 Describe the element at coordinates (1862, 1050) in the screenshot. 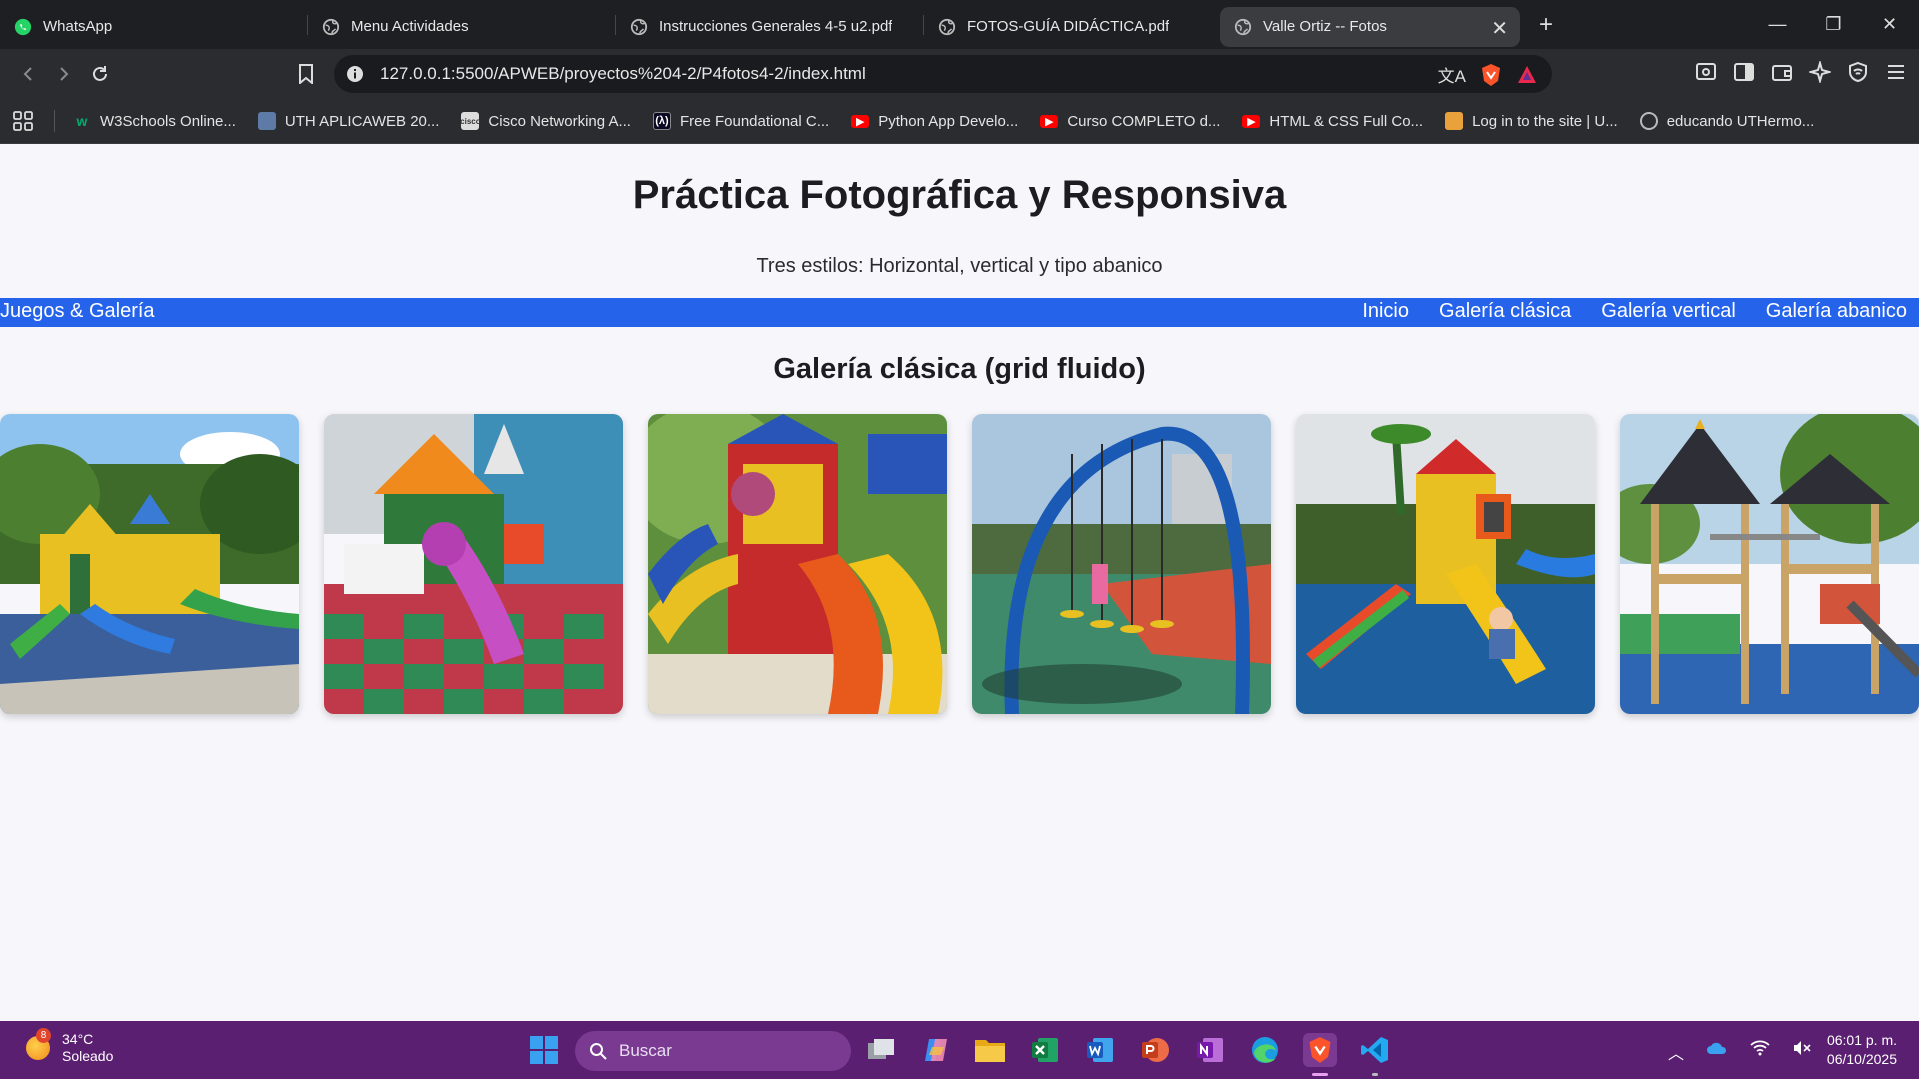

I see `clock: 06:01 p. m. 06/10/2025` at that location.